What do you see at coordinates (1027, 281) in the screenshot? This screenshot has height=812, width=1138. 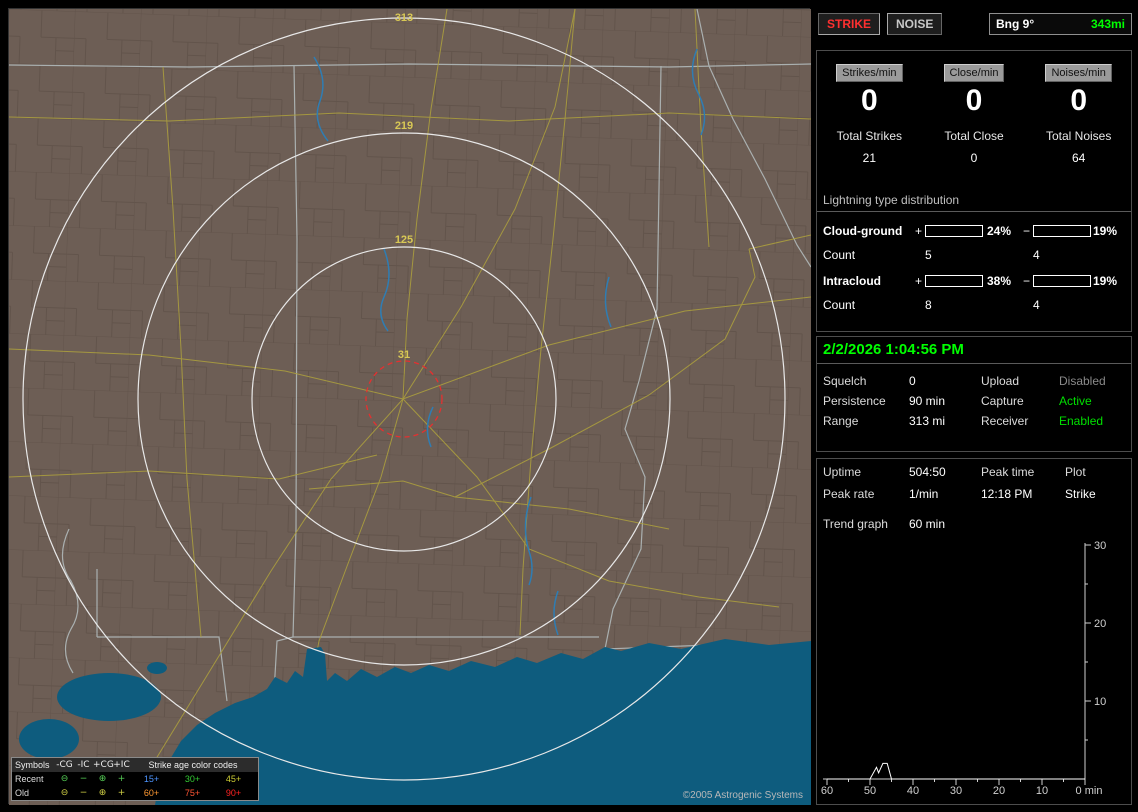 I see `minus-sign: −` at bounding box center [1027, 281].